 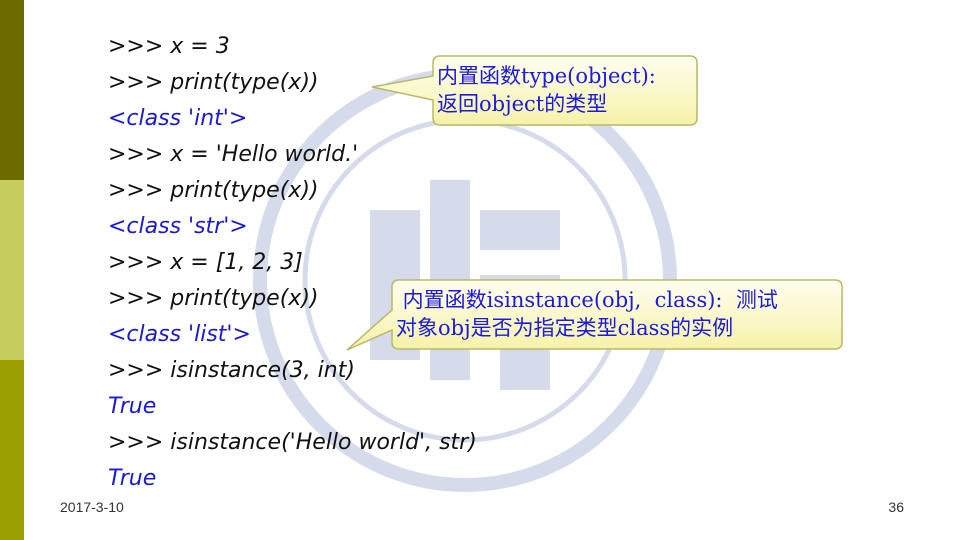 I want to click on footer-date: 2017-3-10, so click(x=92, y=507).